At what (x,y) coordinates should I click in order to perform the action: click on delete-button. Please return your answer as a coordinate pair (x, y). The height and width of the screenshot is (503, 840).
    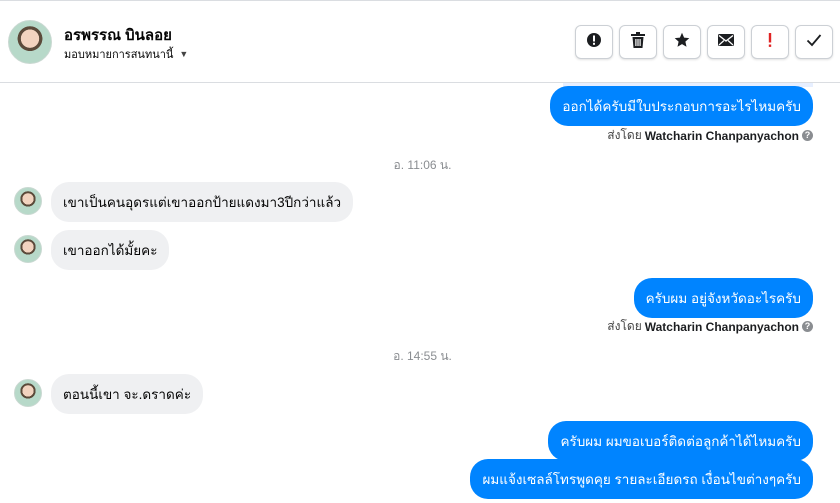
    Looking at the image, I should click on (638, 42).